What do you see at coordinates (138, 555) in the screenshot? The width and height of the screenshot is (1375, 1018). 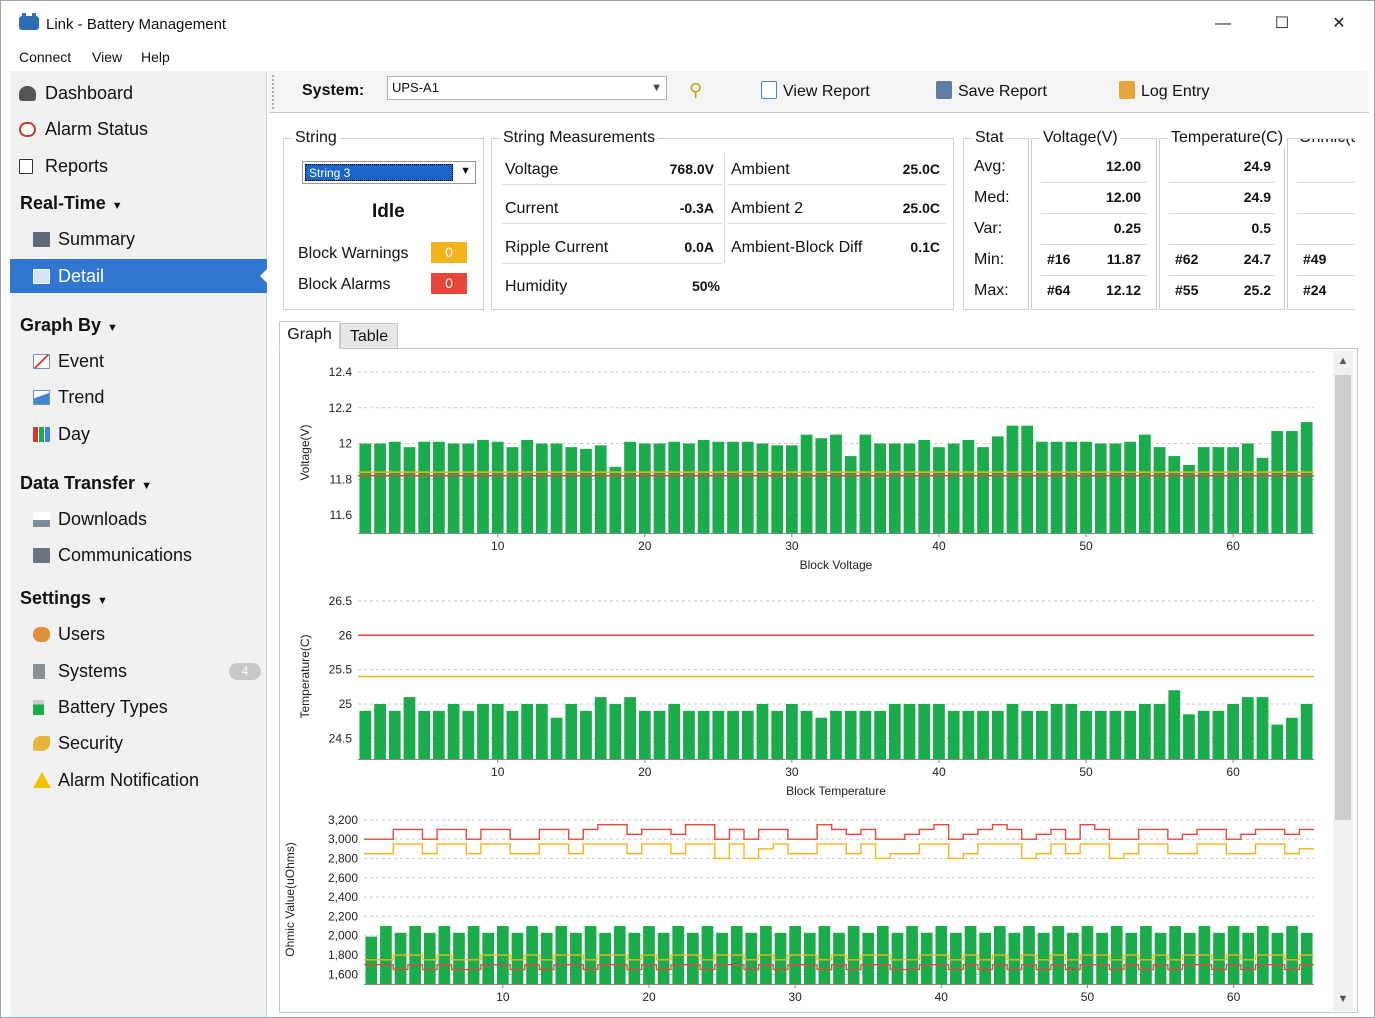 I see `sidebar-item-communications: Communications` at bounding box center [138, 555].